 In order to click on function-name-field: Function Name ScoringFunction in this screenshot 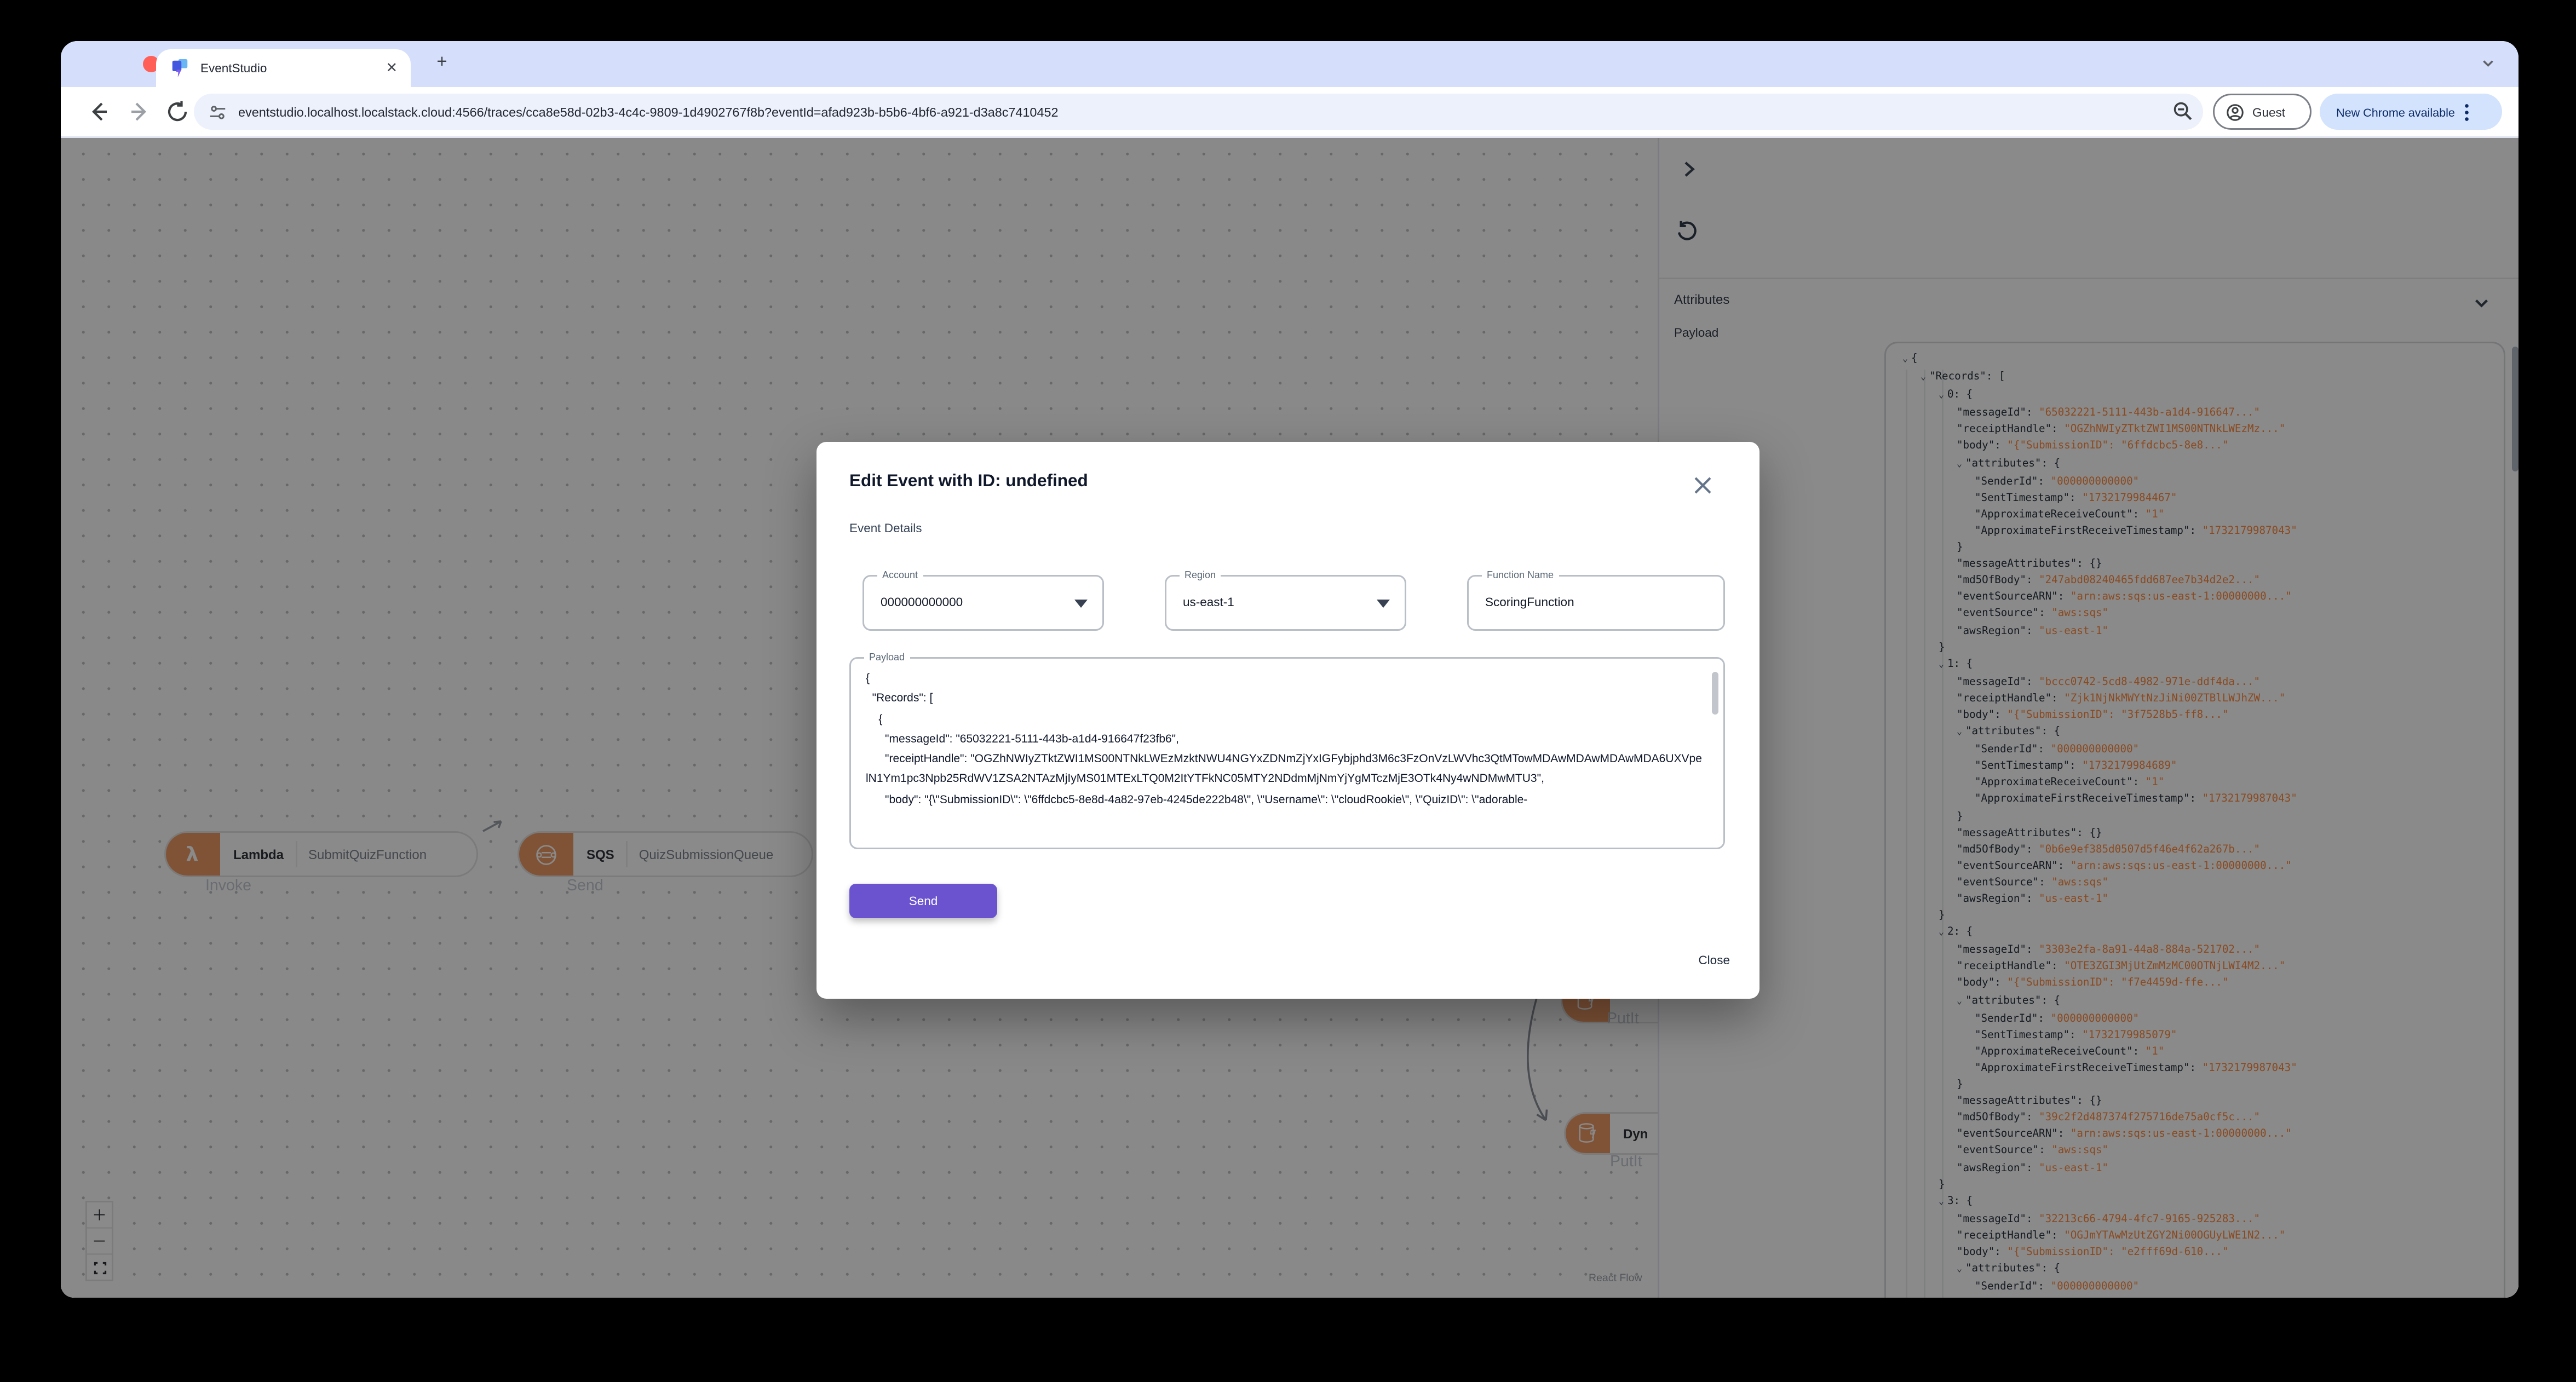, I will do `click(1596, 600)`.